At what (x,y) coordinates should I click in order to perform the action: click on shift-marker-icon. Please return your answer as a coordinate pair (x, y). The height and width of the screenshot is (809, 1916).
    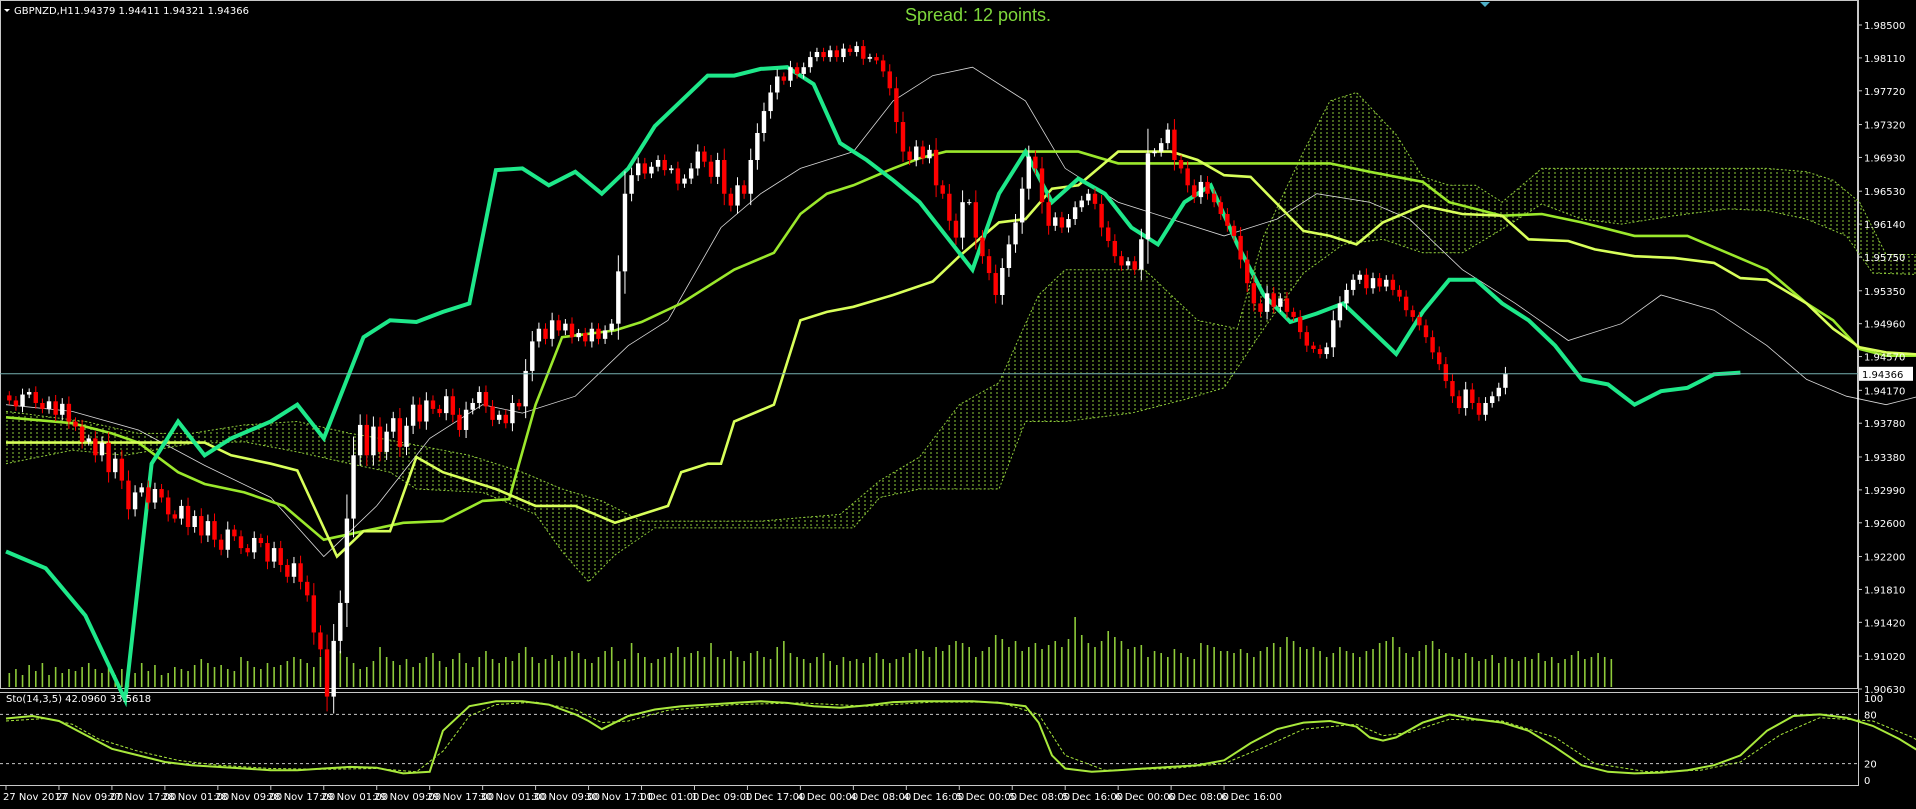
    Looking at the image, I should click on (1485, 4).